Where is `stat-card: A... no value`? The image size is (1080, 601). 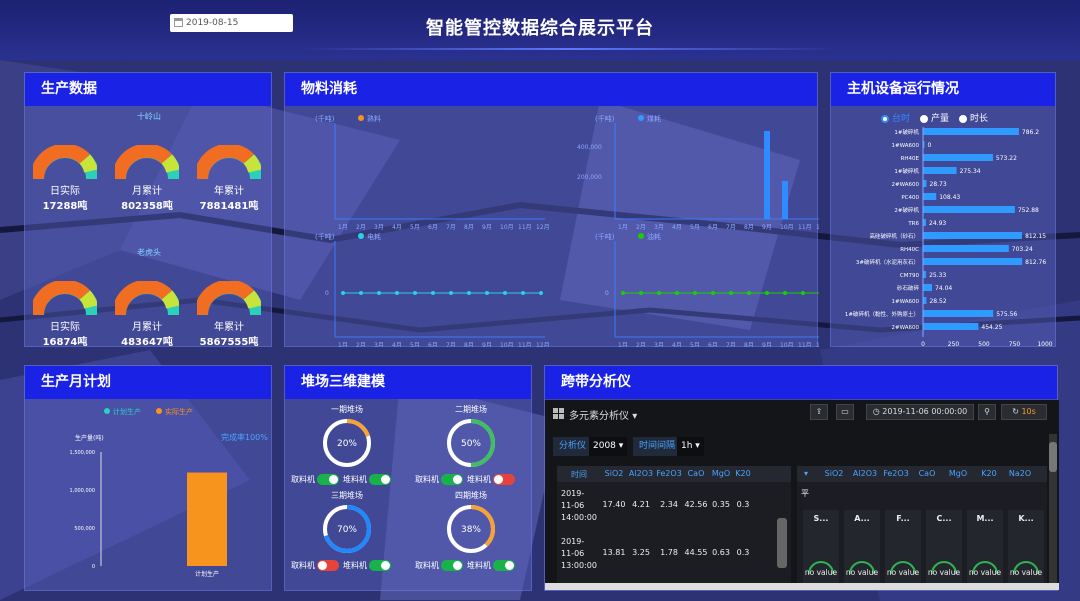
stat-card: A... no value is located at coordinates (862, 550).